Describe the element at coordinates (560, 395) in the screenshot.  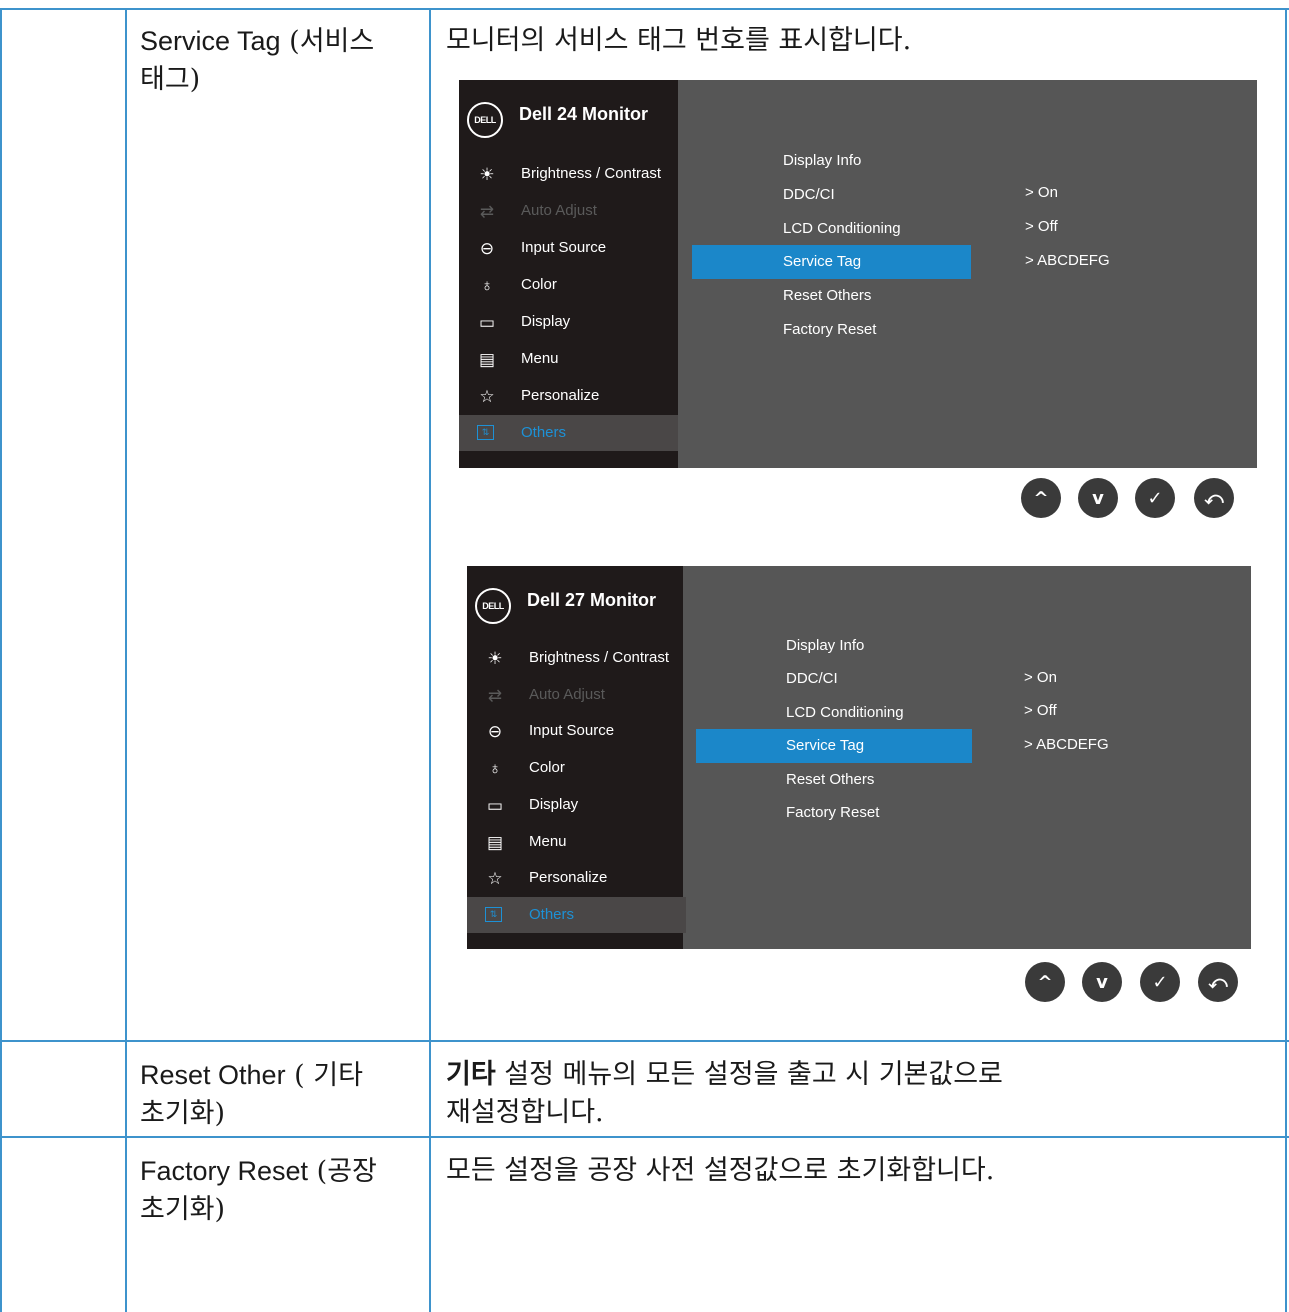
I see `osd-menu-label: Personalize` at that location.